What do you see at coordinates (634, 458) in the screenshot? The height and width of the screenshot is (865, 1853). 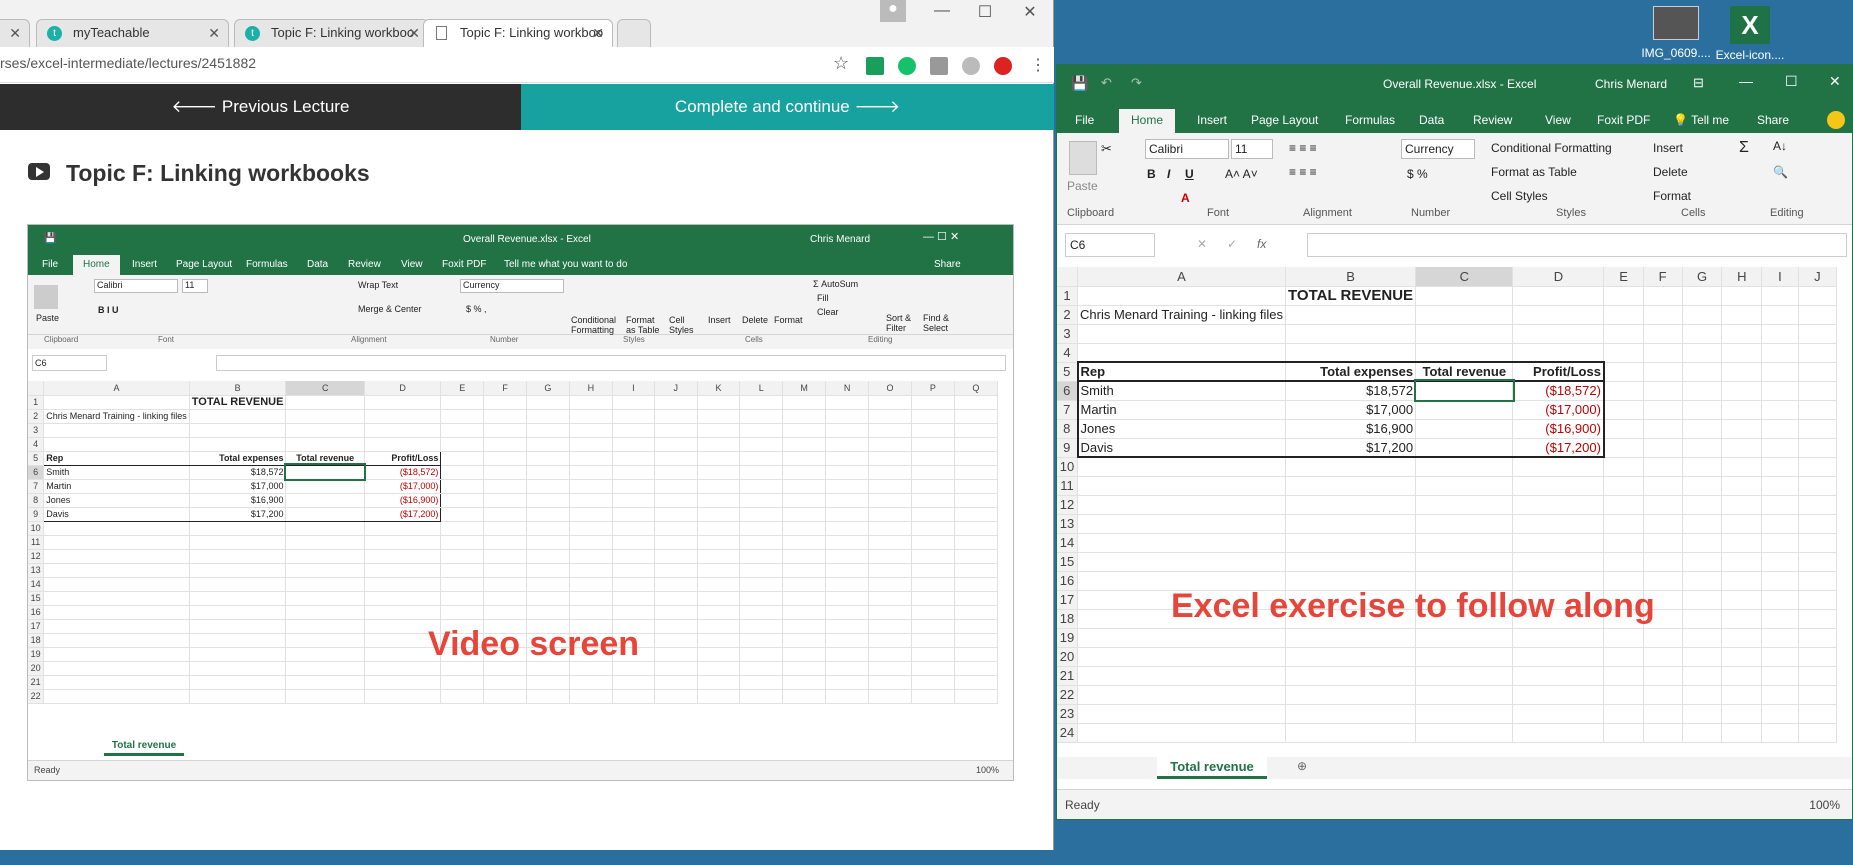 I see `cell-I5` at bounding box center [634, 458].